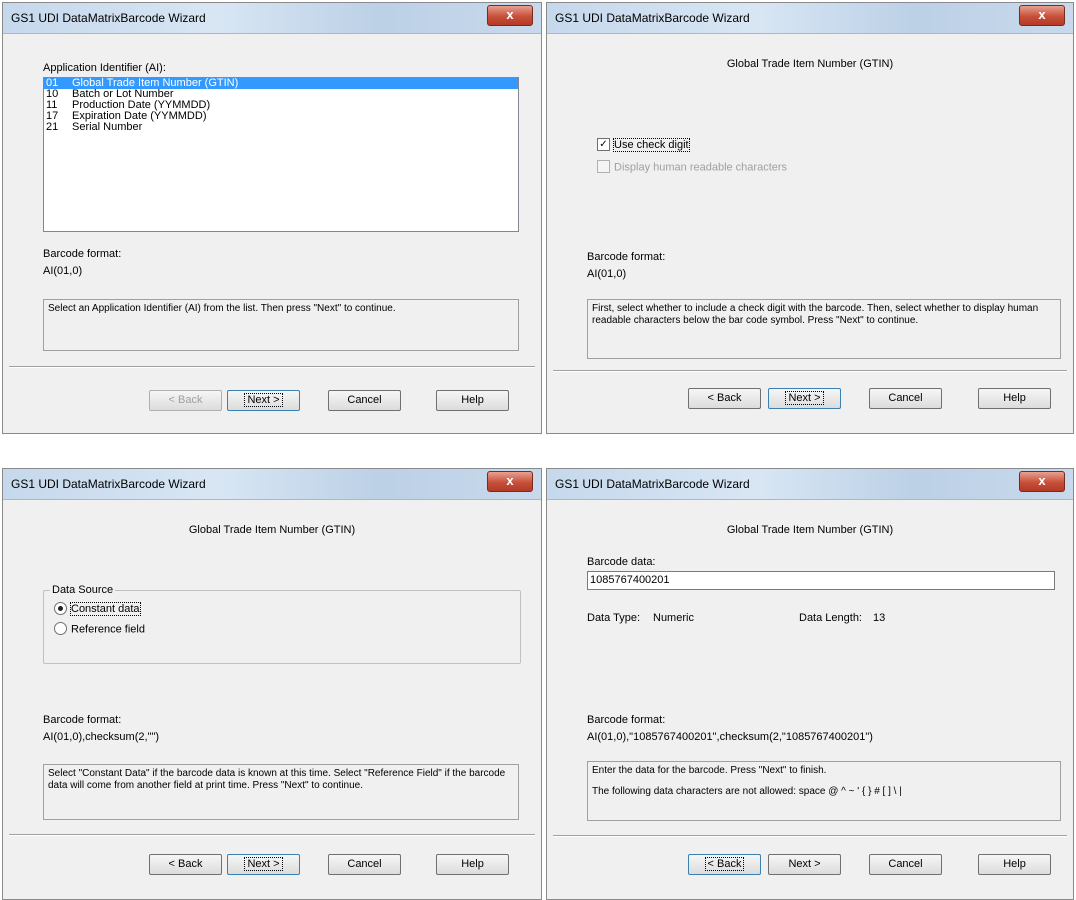 This screenshot has width=1076, height=900. I want to click on checkbox-unchecked-icon, so click(603, 166).